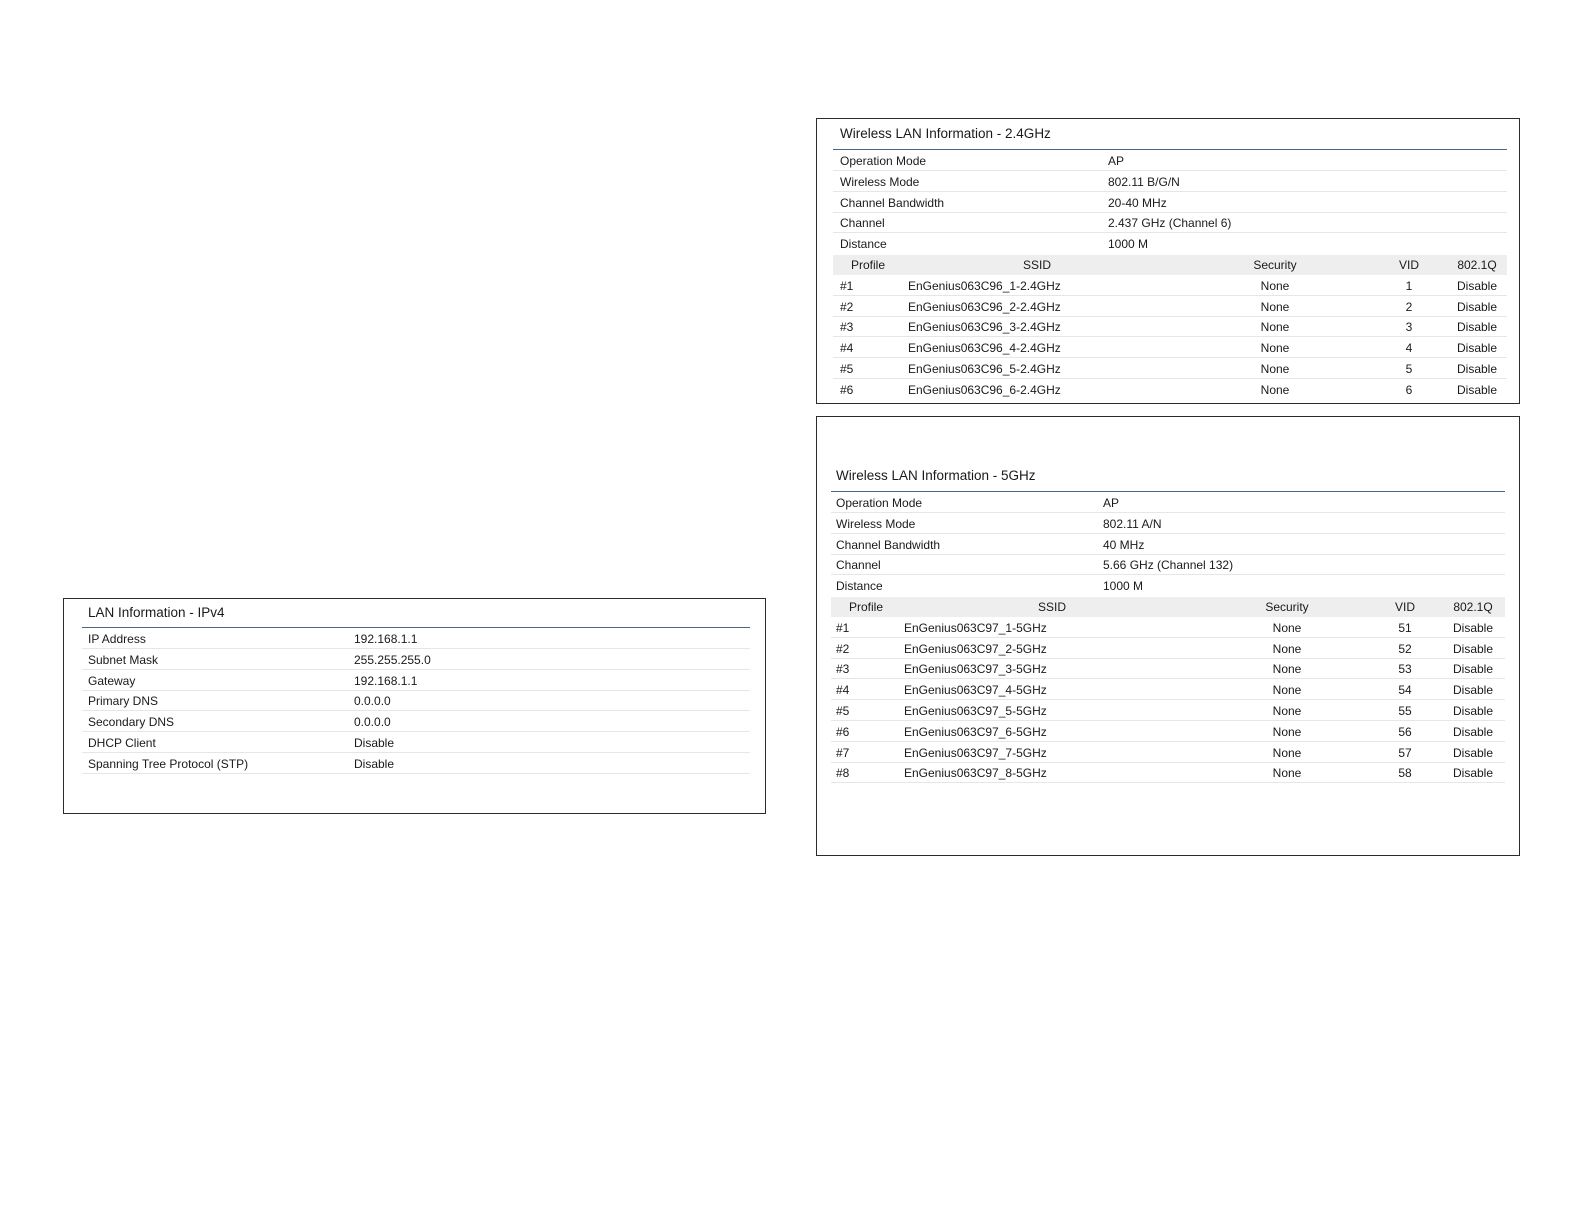 This screenshot has height=1224, width=1584. Describe the element at coordinates (1170, 244) in the screenshot. I see `wlan24-row-distance: Distance 1000 M` at that location.